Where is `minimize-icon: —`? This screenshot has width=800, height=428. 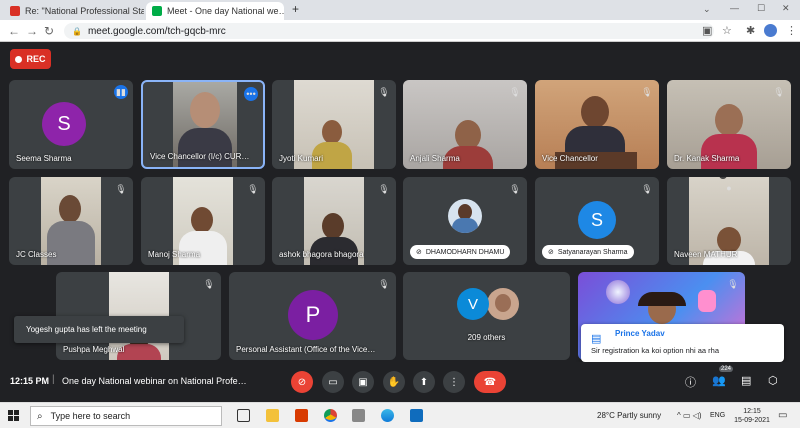 minimize-icon: — is located at coordinates (734, 8).